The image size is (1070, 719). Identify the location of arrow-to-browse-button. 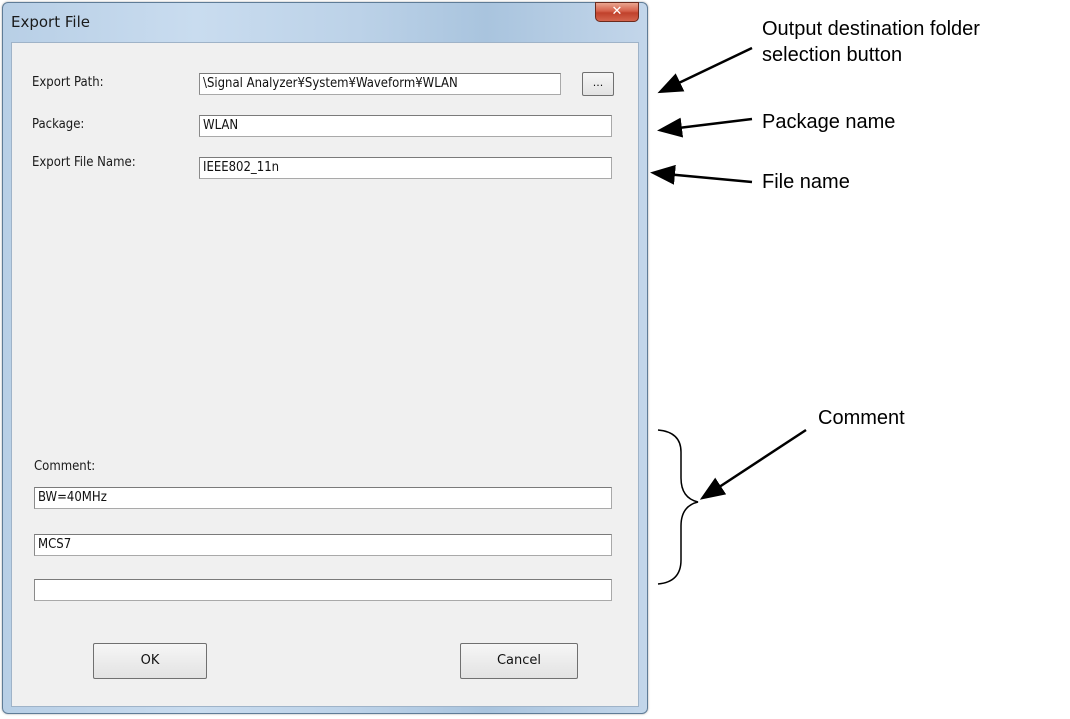
(705, 70).